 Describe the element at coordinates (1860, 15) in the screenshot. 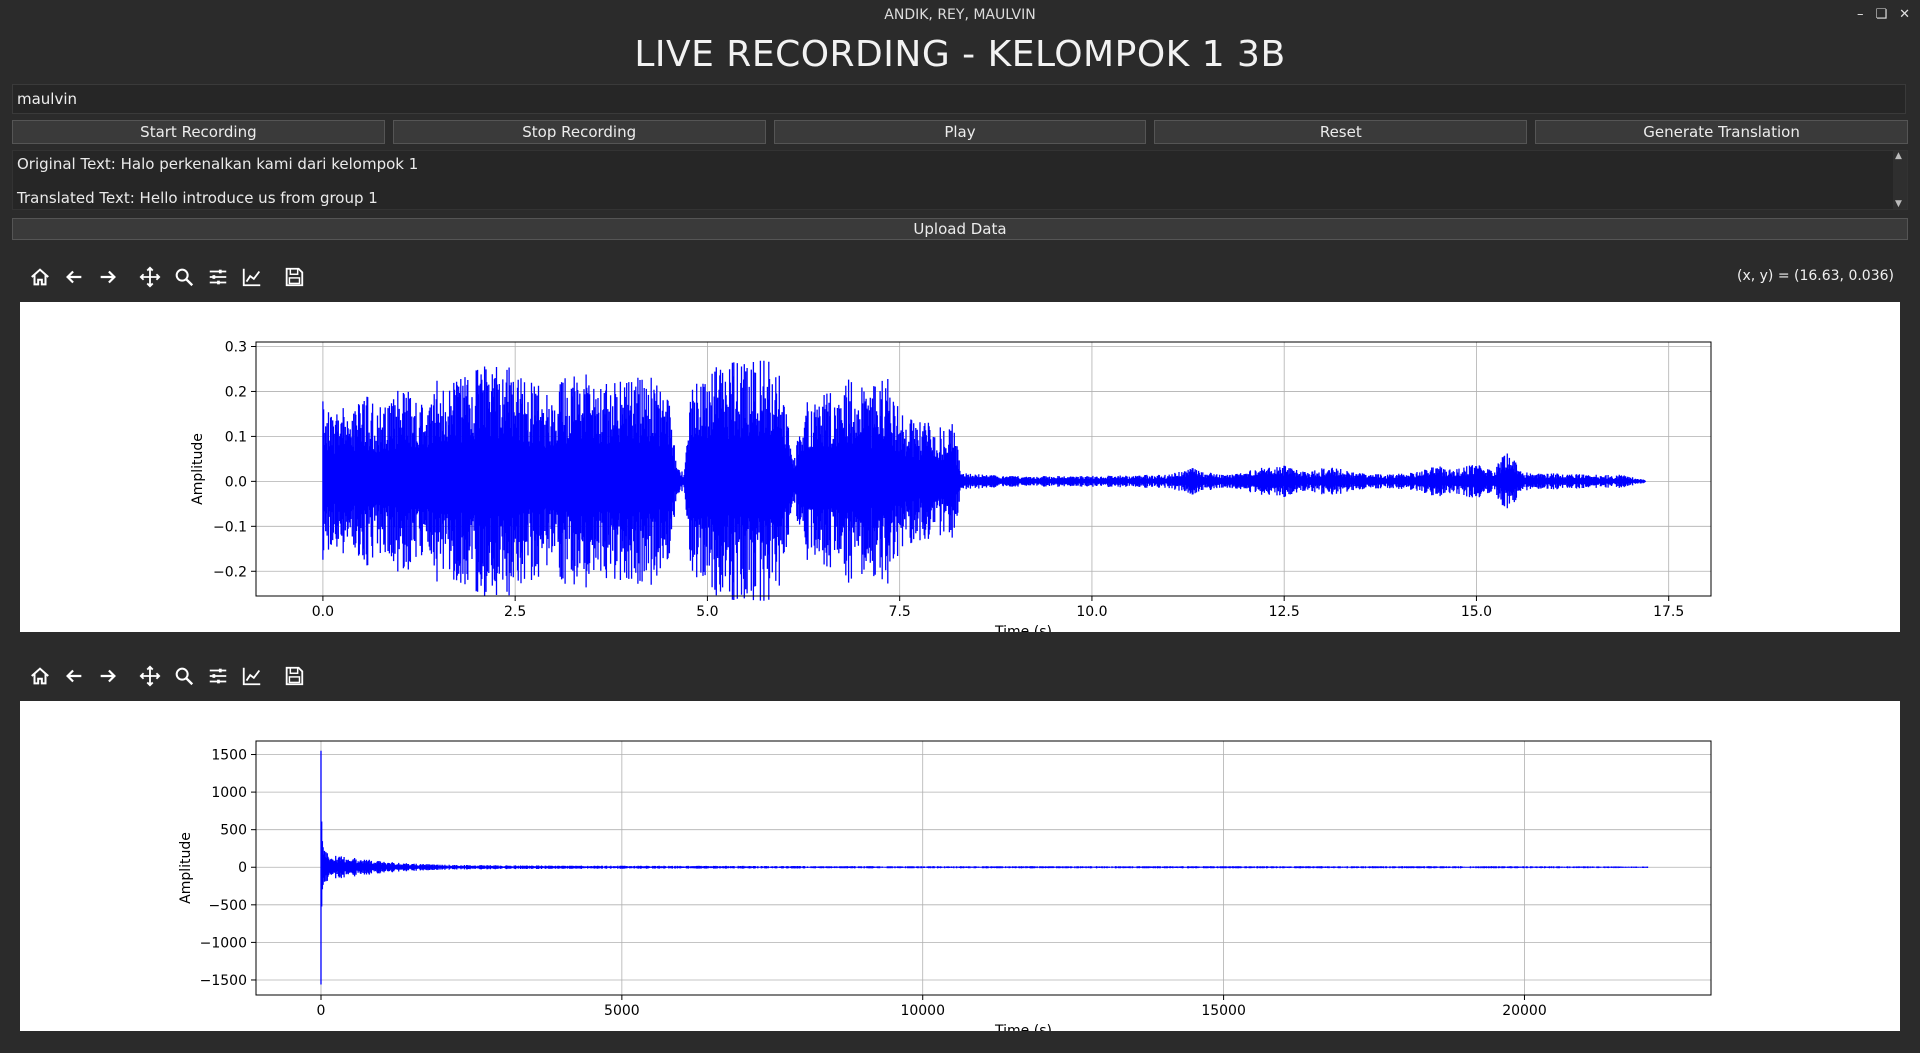

I see `minimize-icon: –` at that location.